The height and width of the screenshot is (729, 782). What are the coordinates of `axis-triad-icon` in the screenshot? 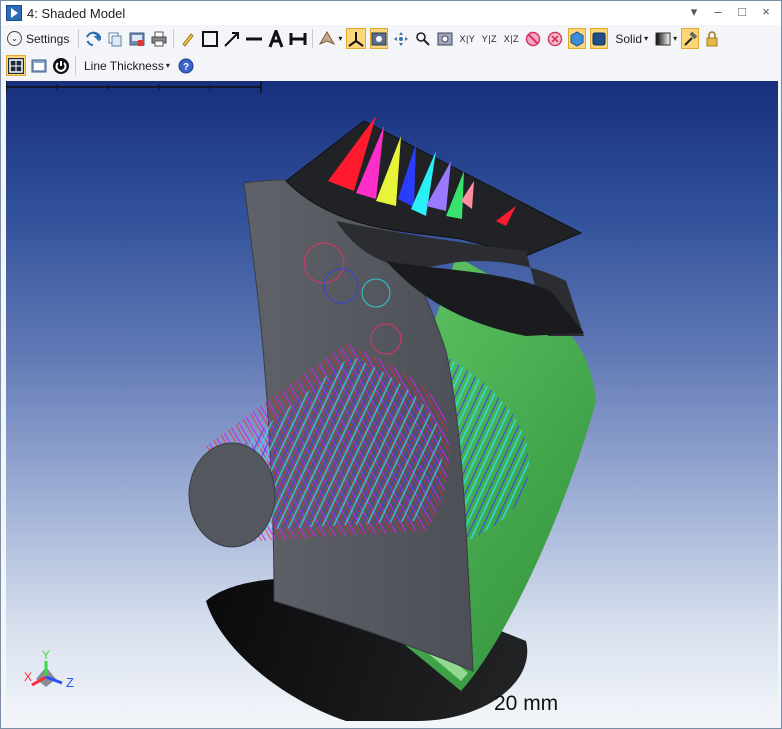 It's located at (47, 674).